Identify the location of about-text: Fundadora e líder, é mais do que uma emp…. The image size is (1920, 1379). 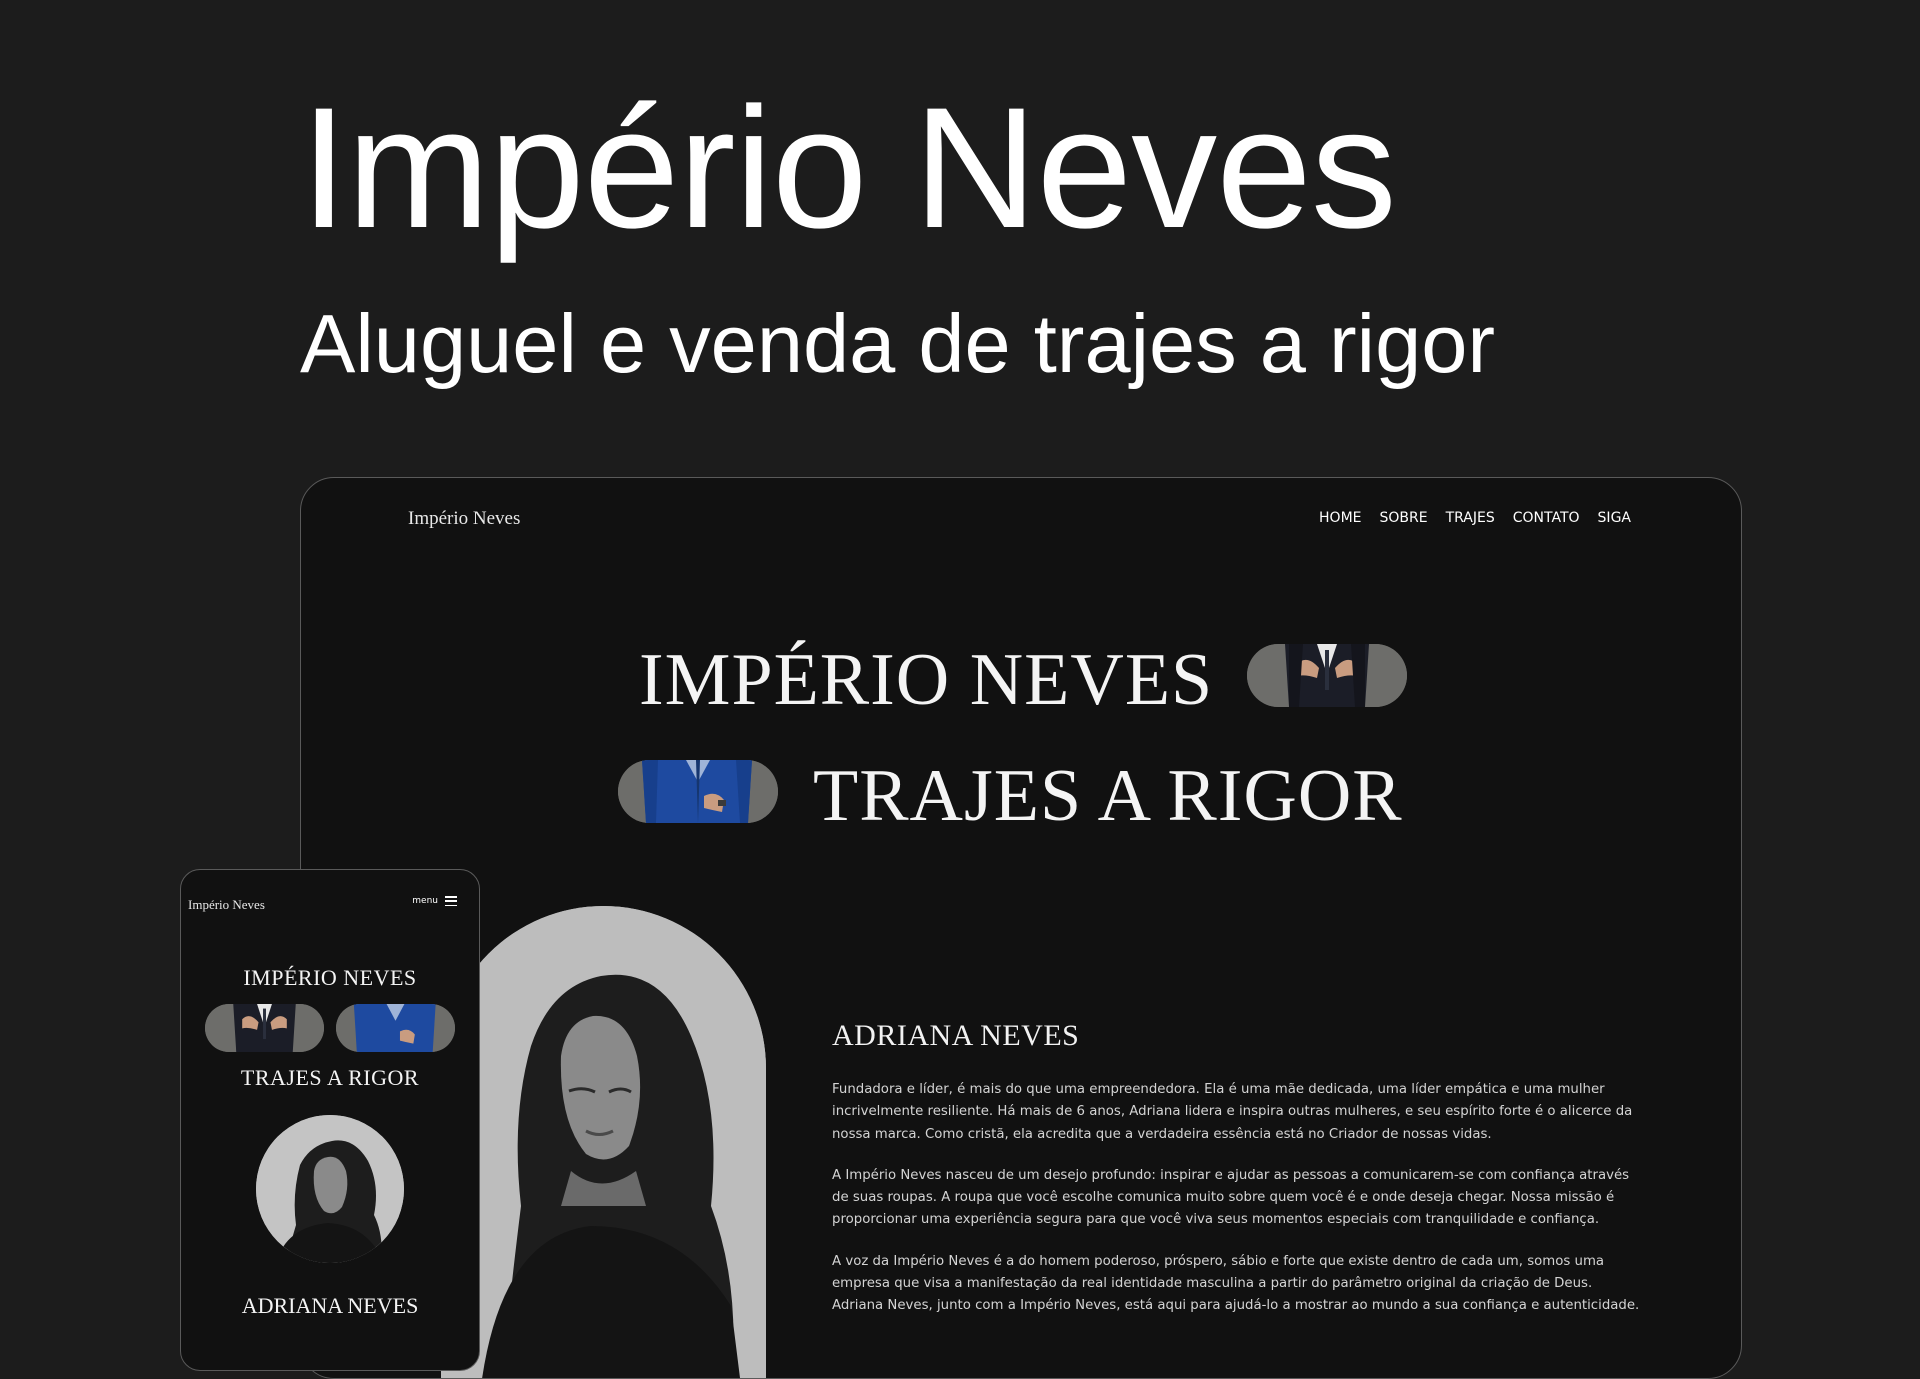
(1237, 1208).